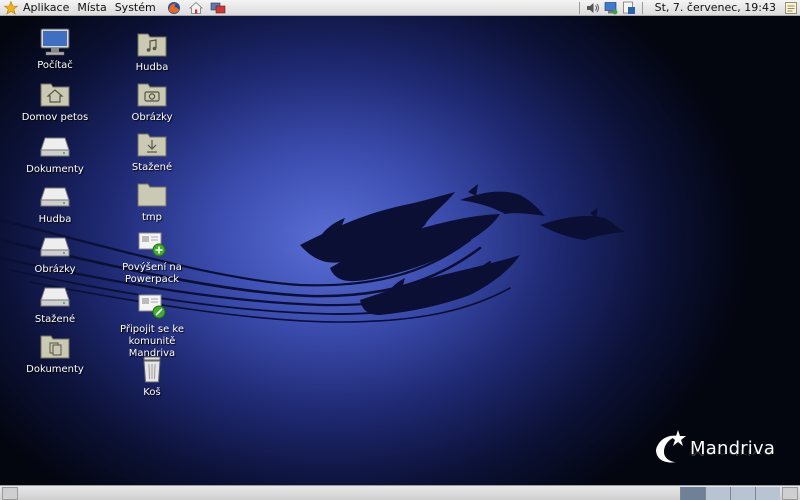  I want to click on desktop-icon-drive-pictures: Obrázky, so click(55, 254).